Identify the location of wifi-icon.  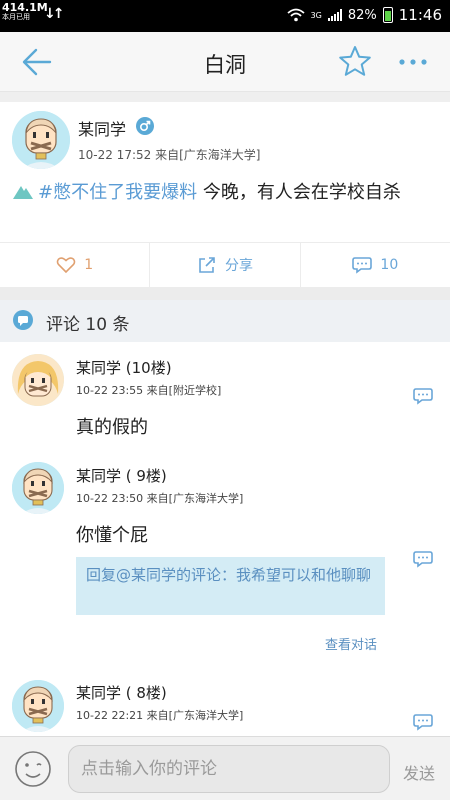
(295, 15).